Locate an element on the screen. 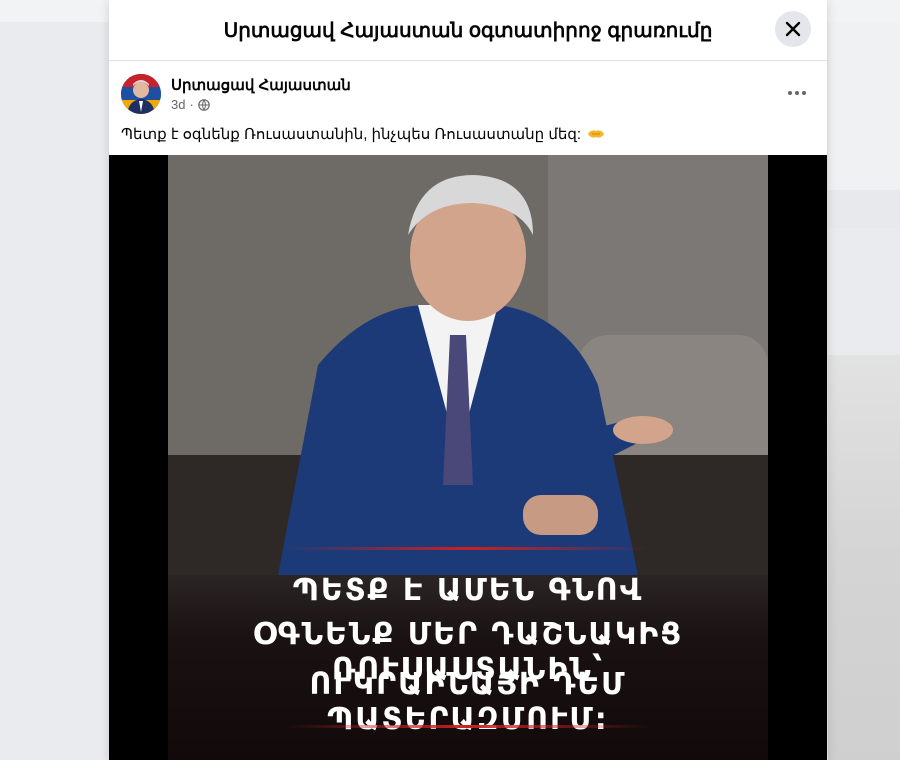 Image resolution: width=900 pixels, height=760 pixels. dialog-title: Սրտացավ Հայաստան օգտատիրոջ գրառումը is located at coordinates (468, 30).